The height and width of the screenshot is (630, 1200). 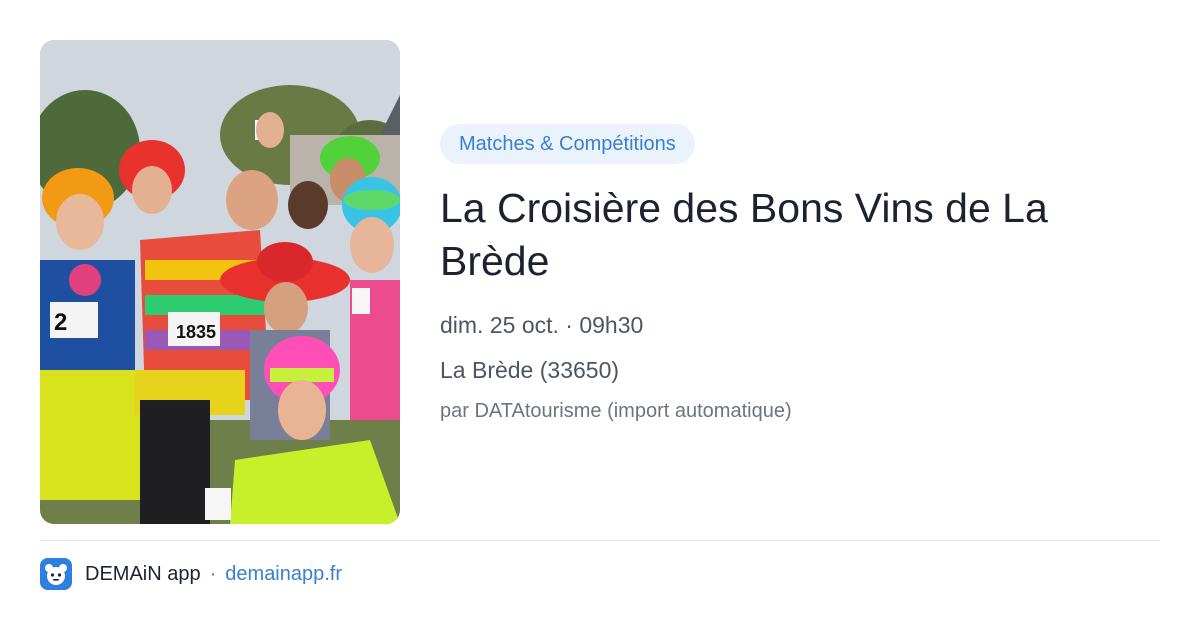 What do you see at coordinates (56, 574) in the screenshot?
I see `app-logo-icon` at bounding box center [56, 574].